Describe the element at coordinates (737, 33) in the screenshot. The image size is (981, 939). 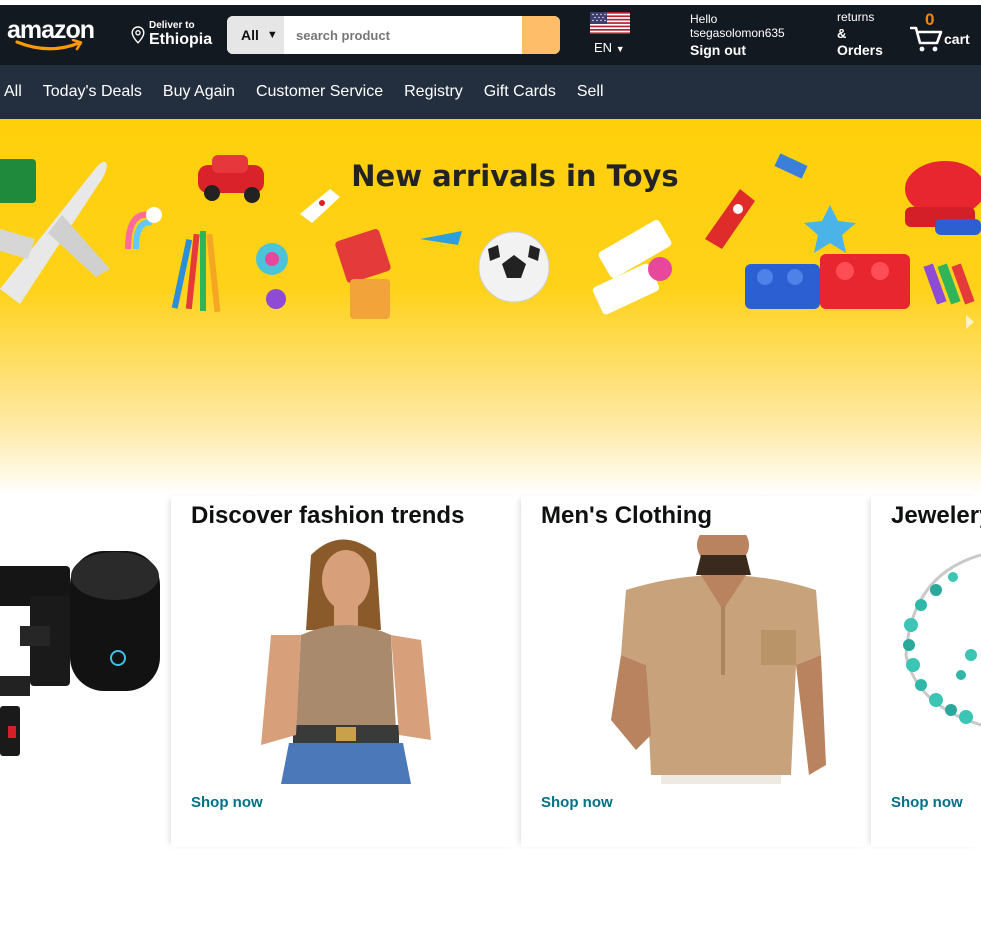
I see `account-username: tsegasolomon635` at that location.